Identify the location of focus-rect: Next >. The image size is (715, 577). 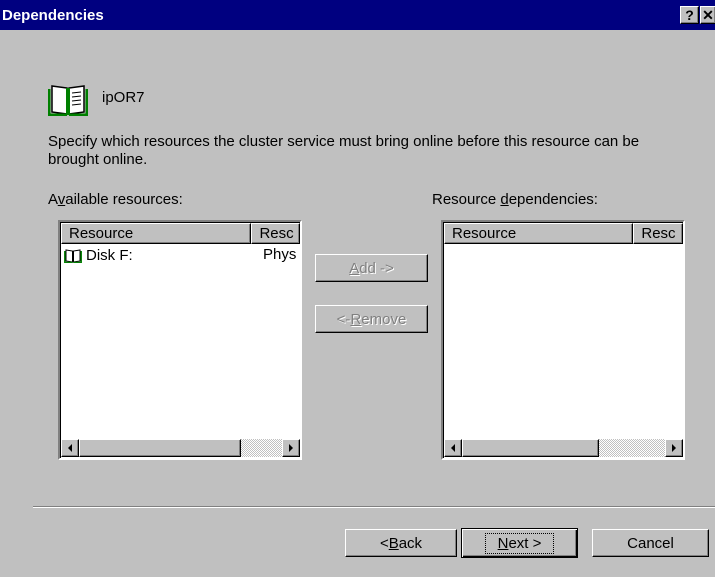
(519, 543).